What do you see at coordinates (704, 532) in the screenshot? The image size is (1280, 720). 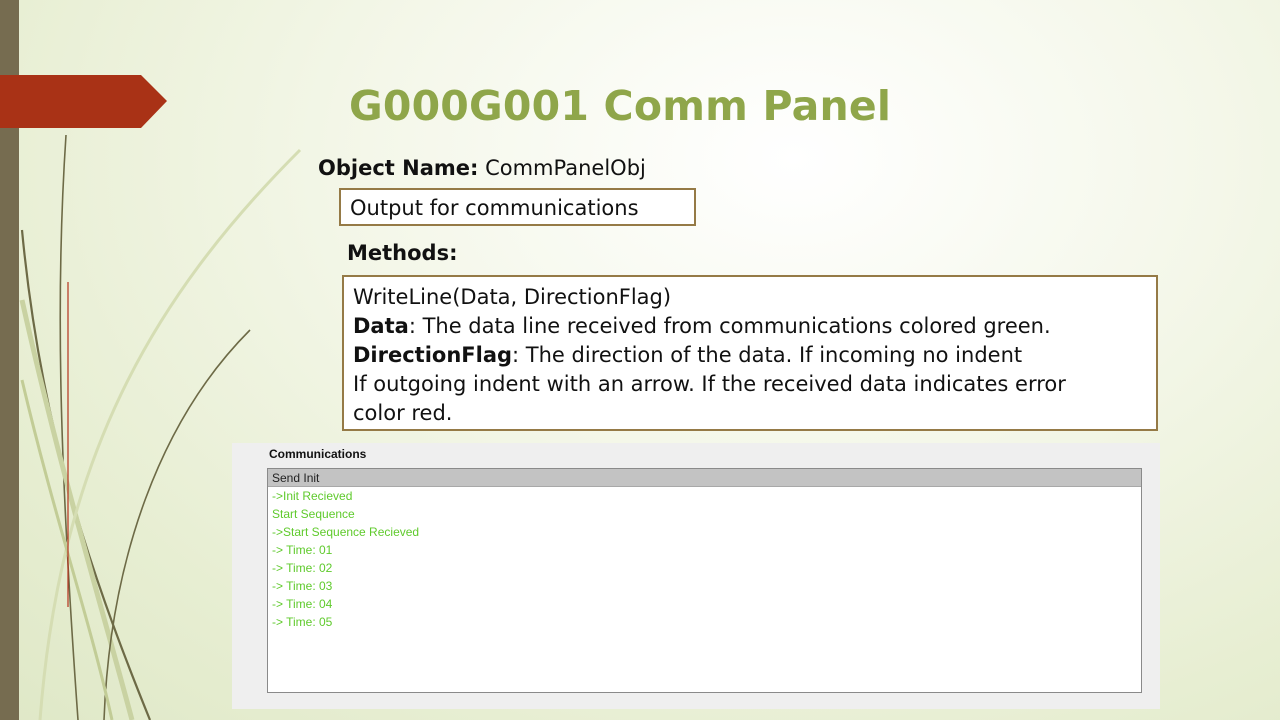 I see `comm-line: ->Start Sequence Recieved` at bounding box center [704, 532].